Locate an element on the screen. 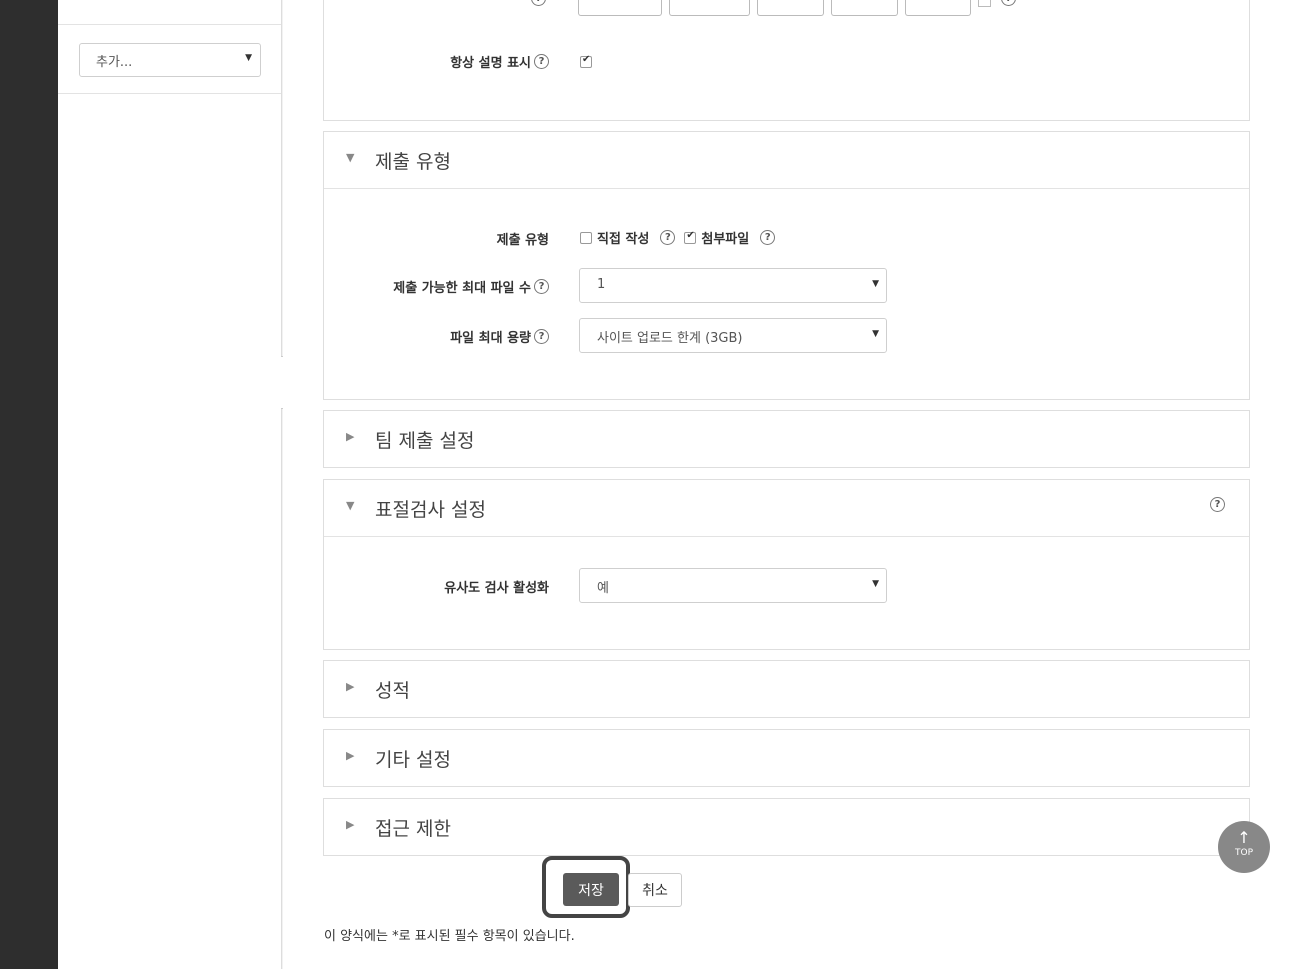 This screenshot has height=969, width=1290. file-submission-label: 첨부파일 is located at coordinates (725, 239).